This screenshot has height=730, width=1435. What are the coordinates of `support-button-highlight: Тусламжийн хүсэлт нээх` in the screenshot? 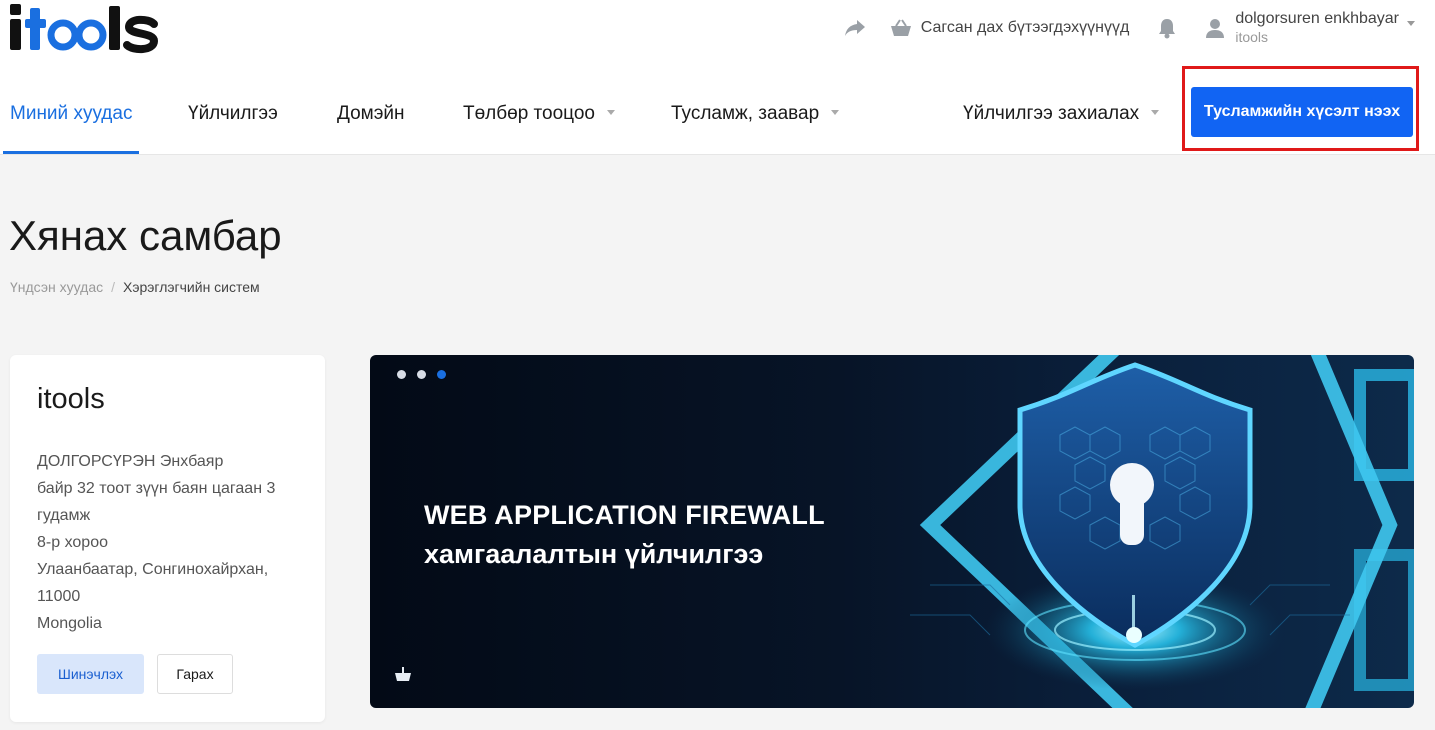 It's located at (1300, 108).